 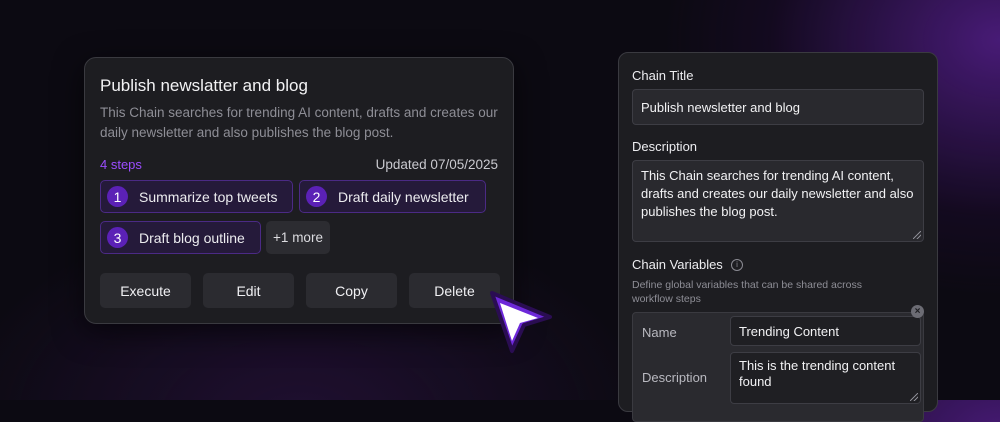 I want to click on execute-button: Execute, so click(x=145, y=290).